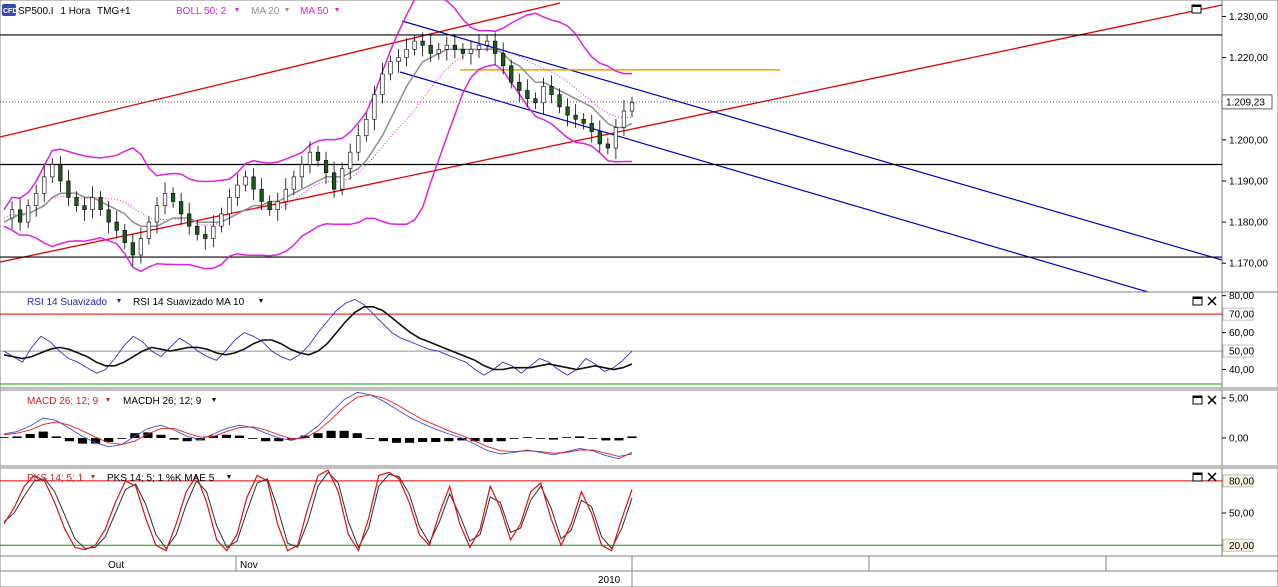 This screenshot has width=1278, height=587. What do you see at coordinates (1239, 399) in the screenshot?
I see `macd-tick-label: 5,00` at bounding box center [1239, 399].